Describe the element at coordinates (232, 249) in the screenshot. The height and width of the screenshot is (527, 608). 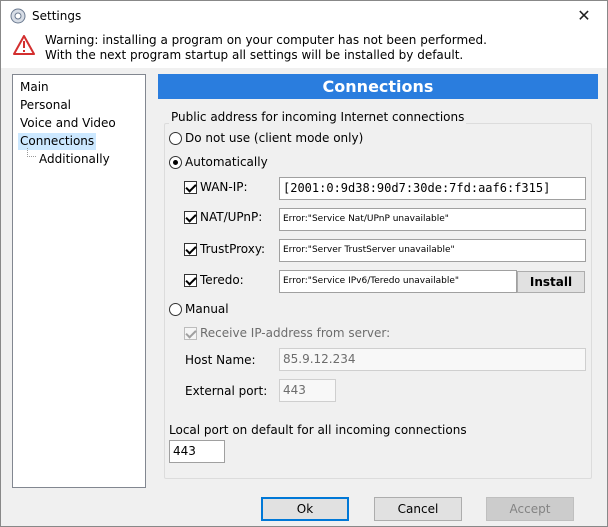
I see `trustproxy-label: TrustProxy:` at that location.